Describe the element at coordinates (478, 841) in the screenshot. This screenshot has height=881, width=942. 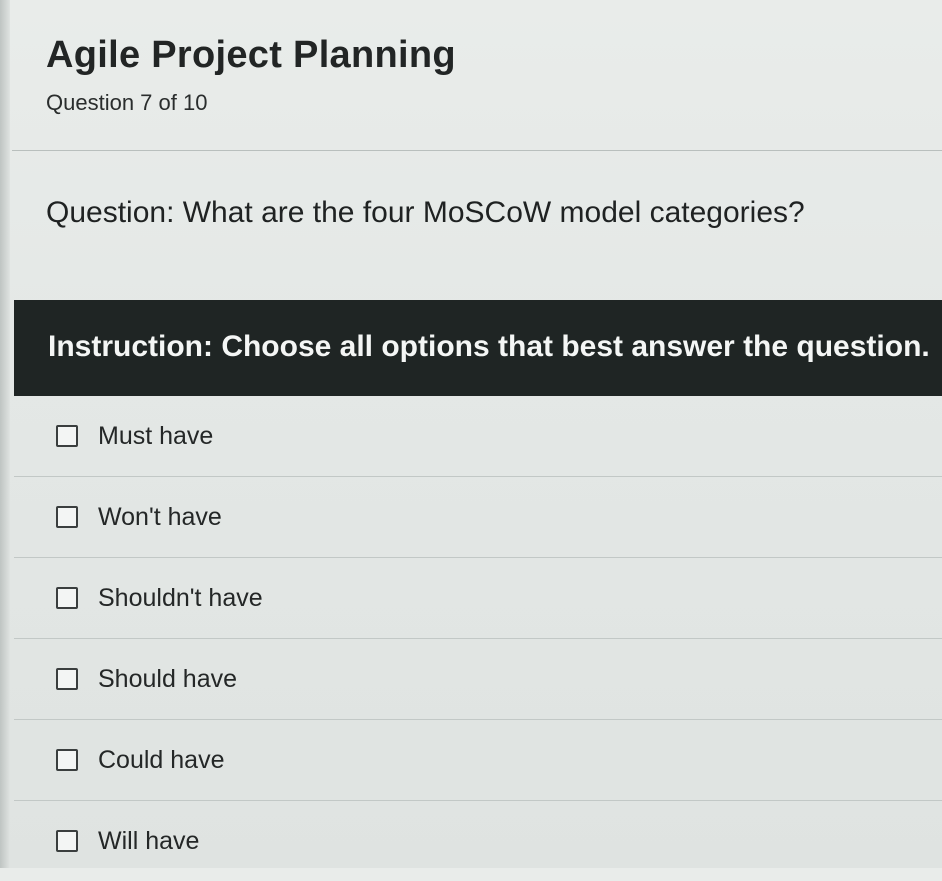
I see `option-will-have: Will have` at that location.